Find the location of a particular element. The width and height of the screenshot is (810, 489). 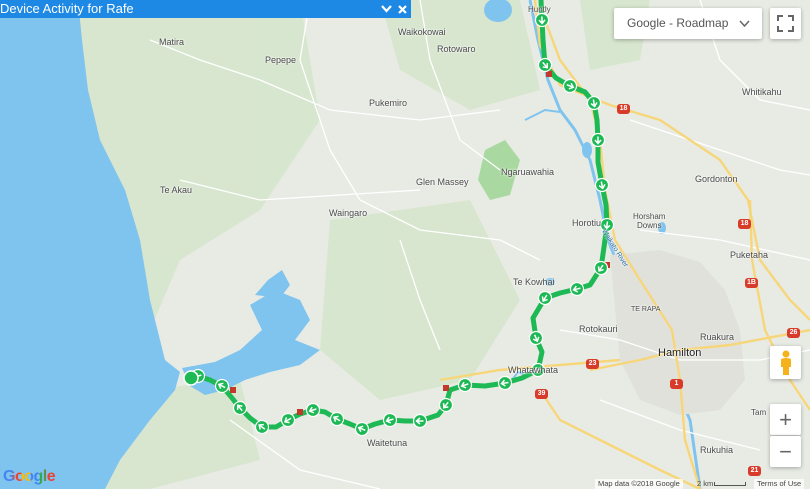

highway-shield: 1 is located at coordinates (676, 384).